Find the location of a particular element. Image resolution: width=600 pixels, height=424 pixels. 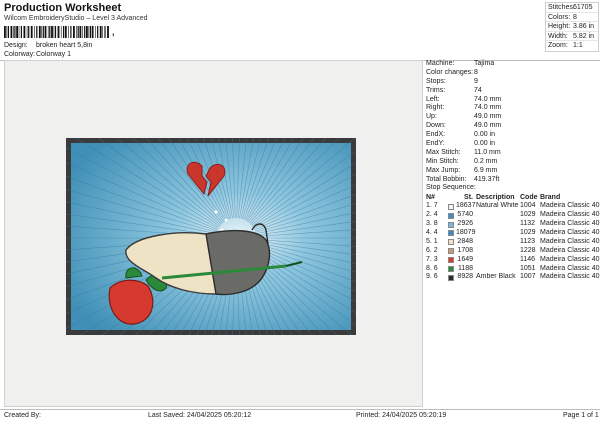

sequence-row: 2. 4 5740 1029 Madeira Classic 40 is located at coordinates (513, 215).